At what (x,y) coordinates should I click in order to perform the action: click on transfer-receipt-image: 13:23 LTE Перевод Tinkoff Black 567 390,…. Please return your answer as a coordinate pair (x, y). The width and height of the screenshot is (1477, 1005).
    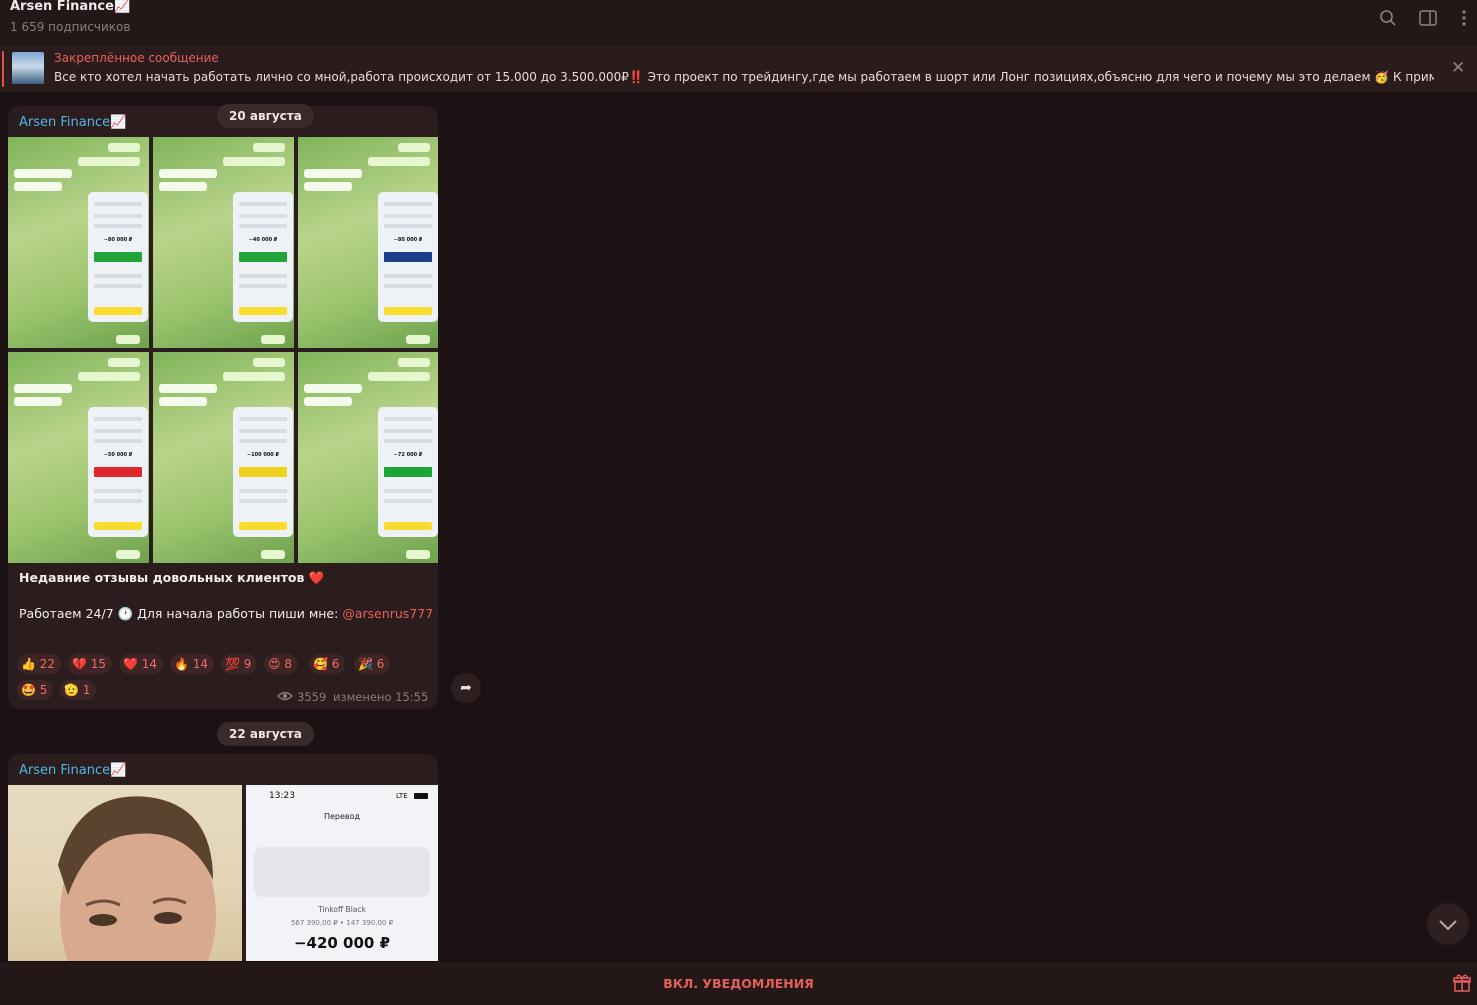
    Looking at the image, I should click on (342, 873).